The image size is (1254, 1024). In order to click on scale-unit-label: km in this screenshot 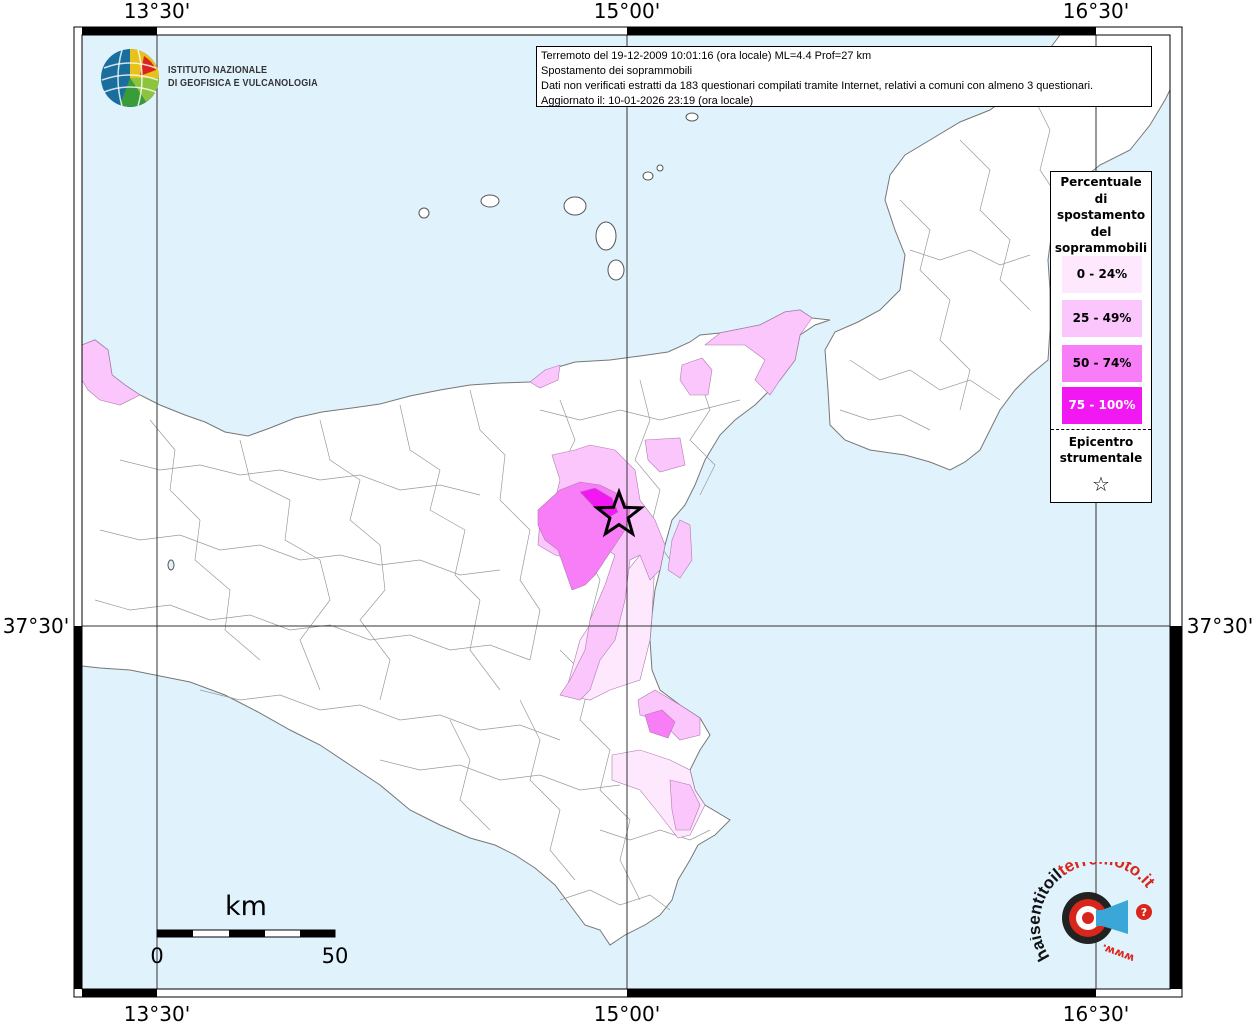, I will do `click(246, 906)`.